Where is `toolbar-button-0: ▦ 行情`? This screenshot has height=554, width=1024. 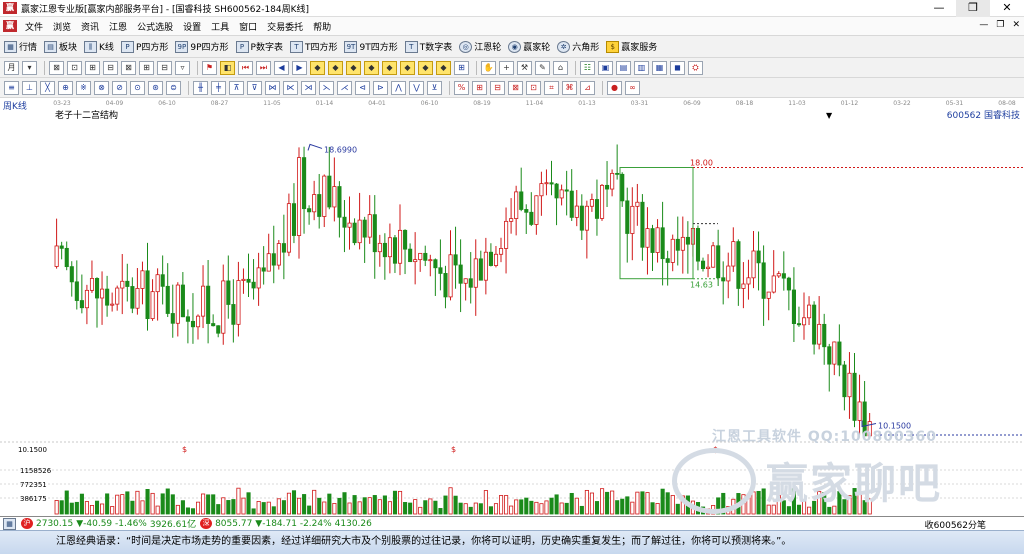 toolbar-button-0: ▦ 行情 is located at coordinates (20, 46).